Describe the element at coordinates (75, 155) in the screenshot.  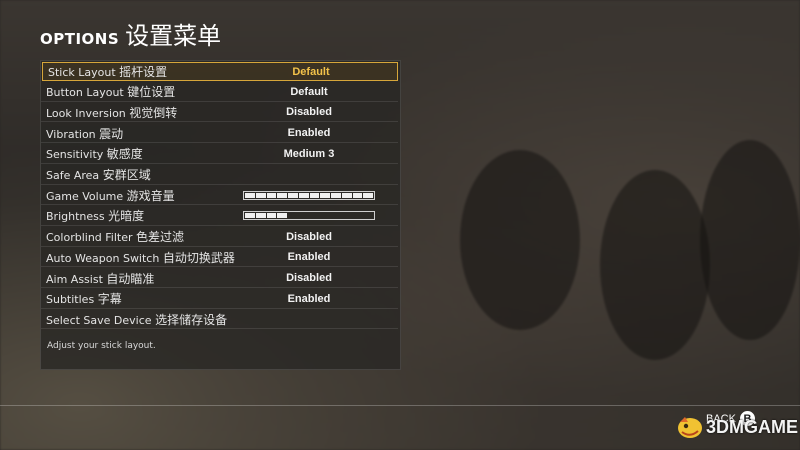
I see `option-label-en: Sensitivity` at that location.